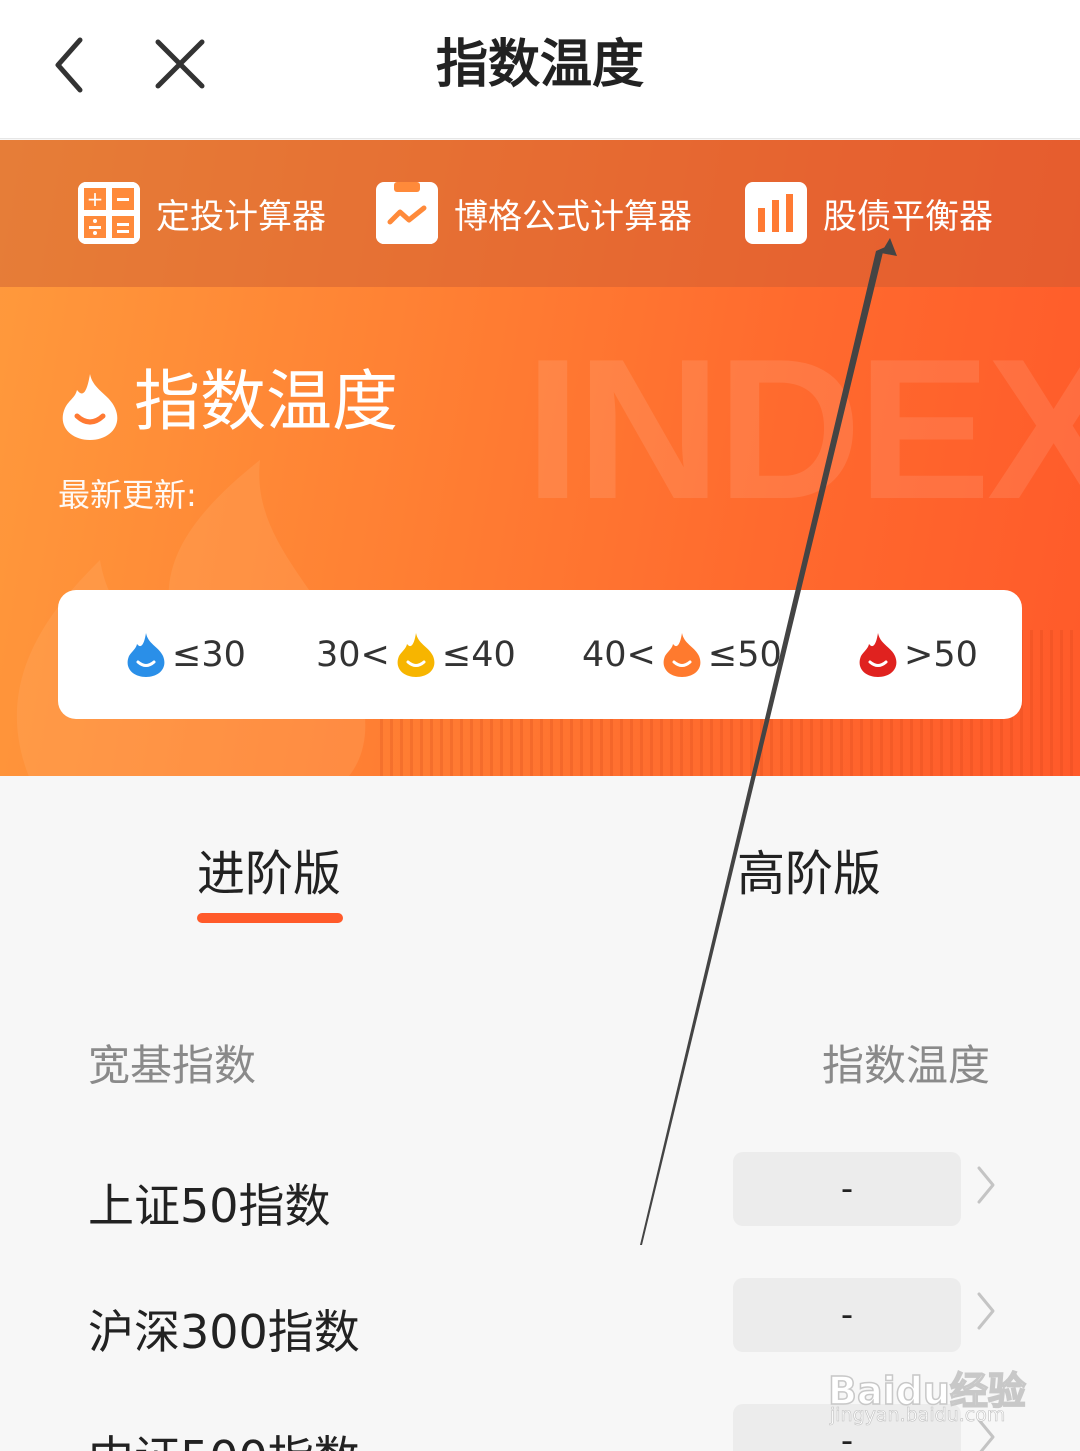 The width and height of the screenshot is (1080, 1451). What do you see at coordinates (941, 655) in the screenshot?
I see `legend-suffix: >50` at bounding box center [941, 655].